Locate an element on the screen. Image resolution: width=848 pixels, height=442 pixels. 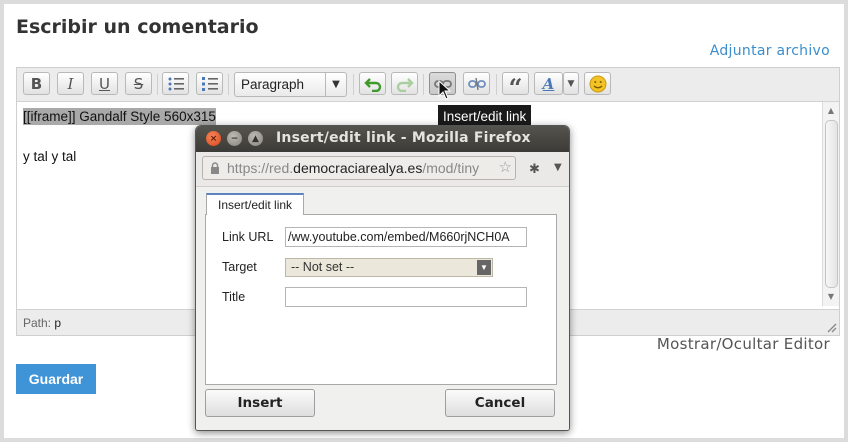
target-label: Target is located at coordinates (239, 267).